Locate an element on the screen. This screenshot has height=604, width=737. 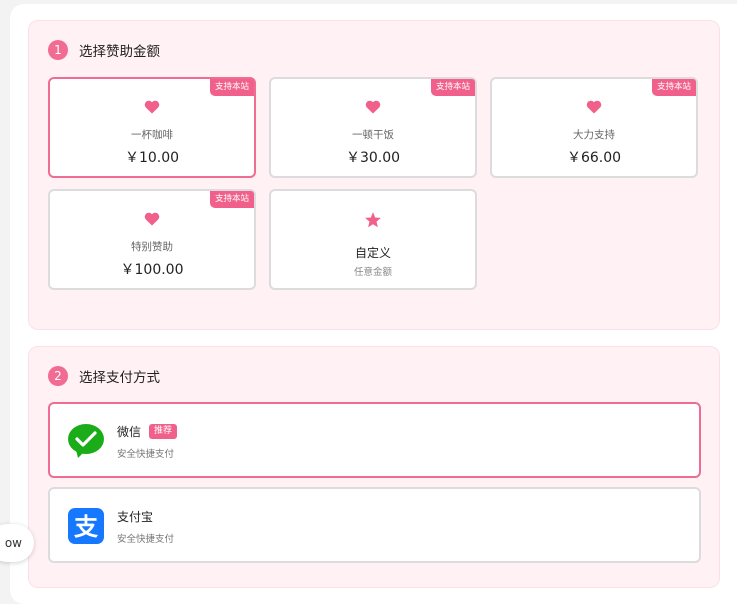
step-number-badge: 1 is located at coordinates (58, 50).